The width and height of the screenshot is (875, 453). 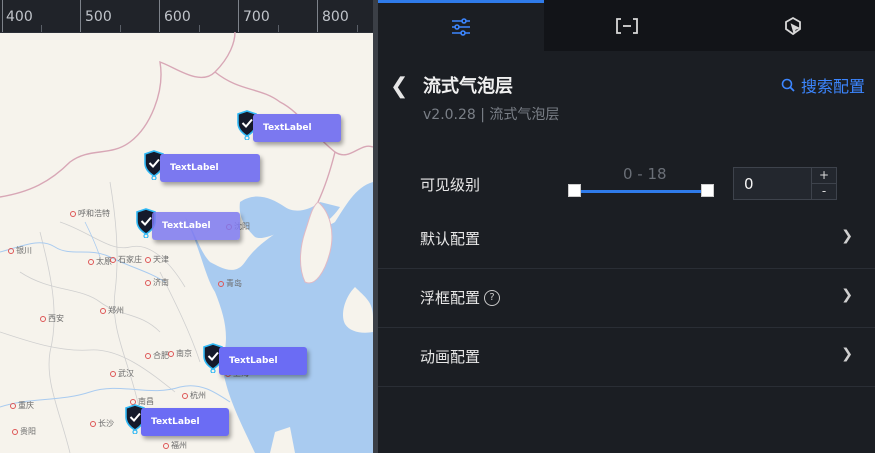 I want to click on help-icon: ?, so click(x=492, y=297).